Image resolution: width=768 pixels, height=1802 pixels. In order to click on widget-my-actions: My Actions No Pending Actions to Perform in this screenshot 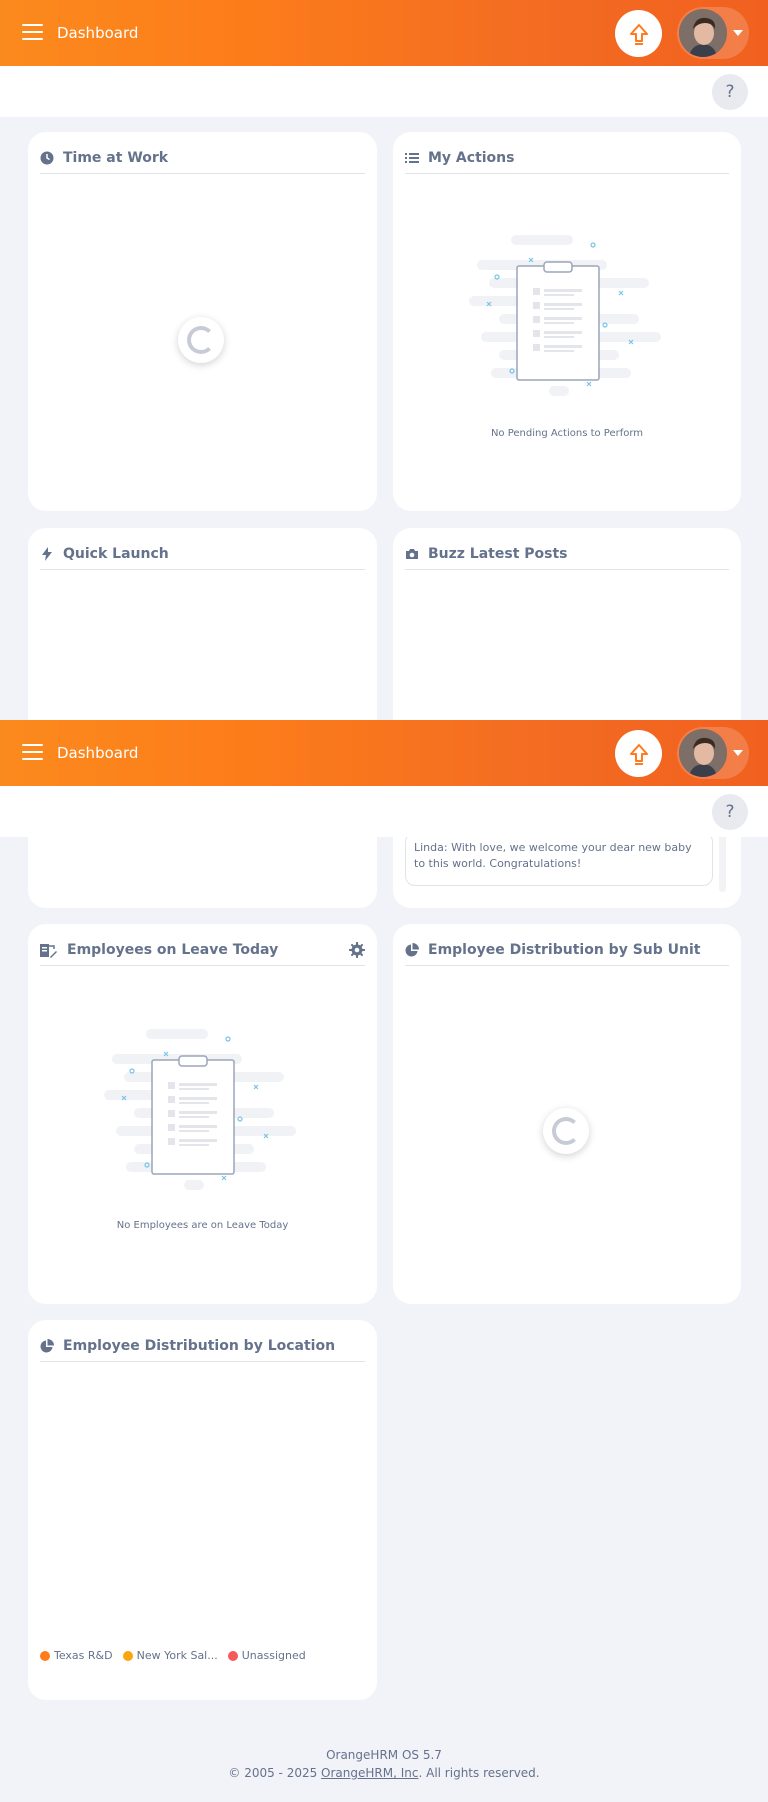, I will do `click(567, 321)`.